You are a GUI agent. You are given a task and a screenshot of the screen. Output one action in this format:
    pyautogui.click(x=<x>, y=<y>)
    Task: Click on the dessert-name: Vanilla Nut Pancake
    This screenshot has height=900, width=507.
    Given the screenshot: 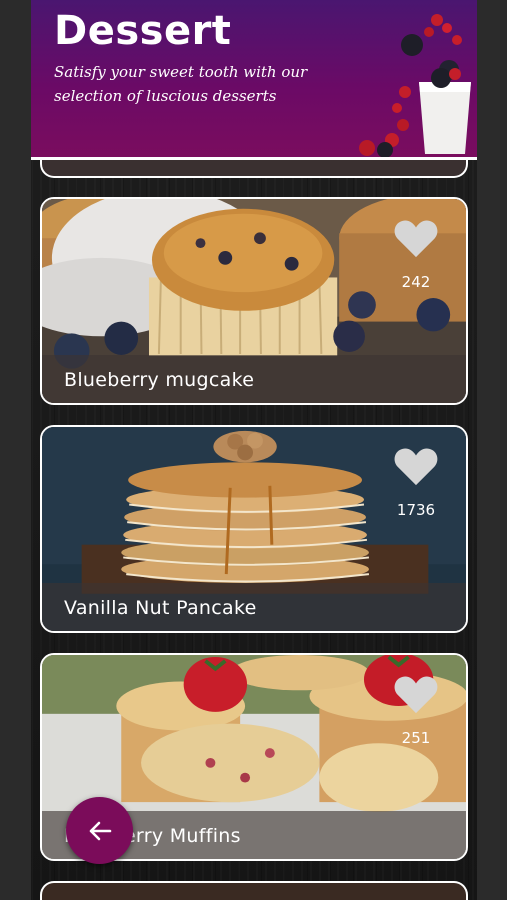 What is the action you would take?
    pyautogui.click(x=160, y=608)
    